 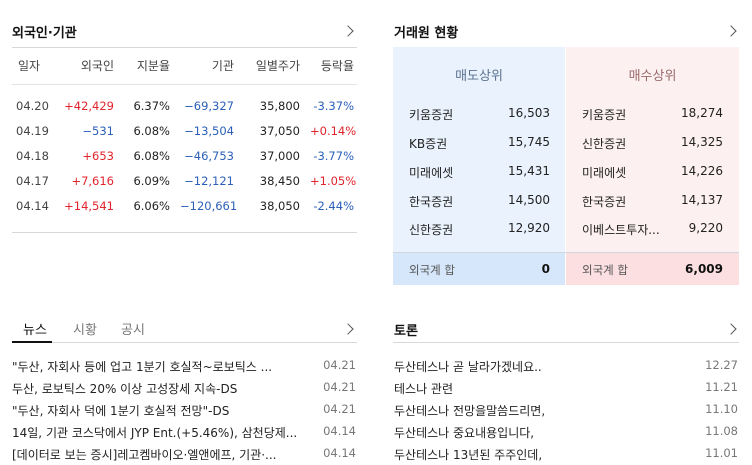 What do you see at coordinates (529, 171) in the screenshot?
I see `sell-broker-value: 15,431` at bounding box center [529, 171].